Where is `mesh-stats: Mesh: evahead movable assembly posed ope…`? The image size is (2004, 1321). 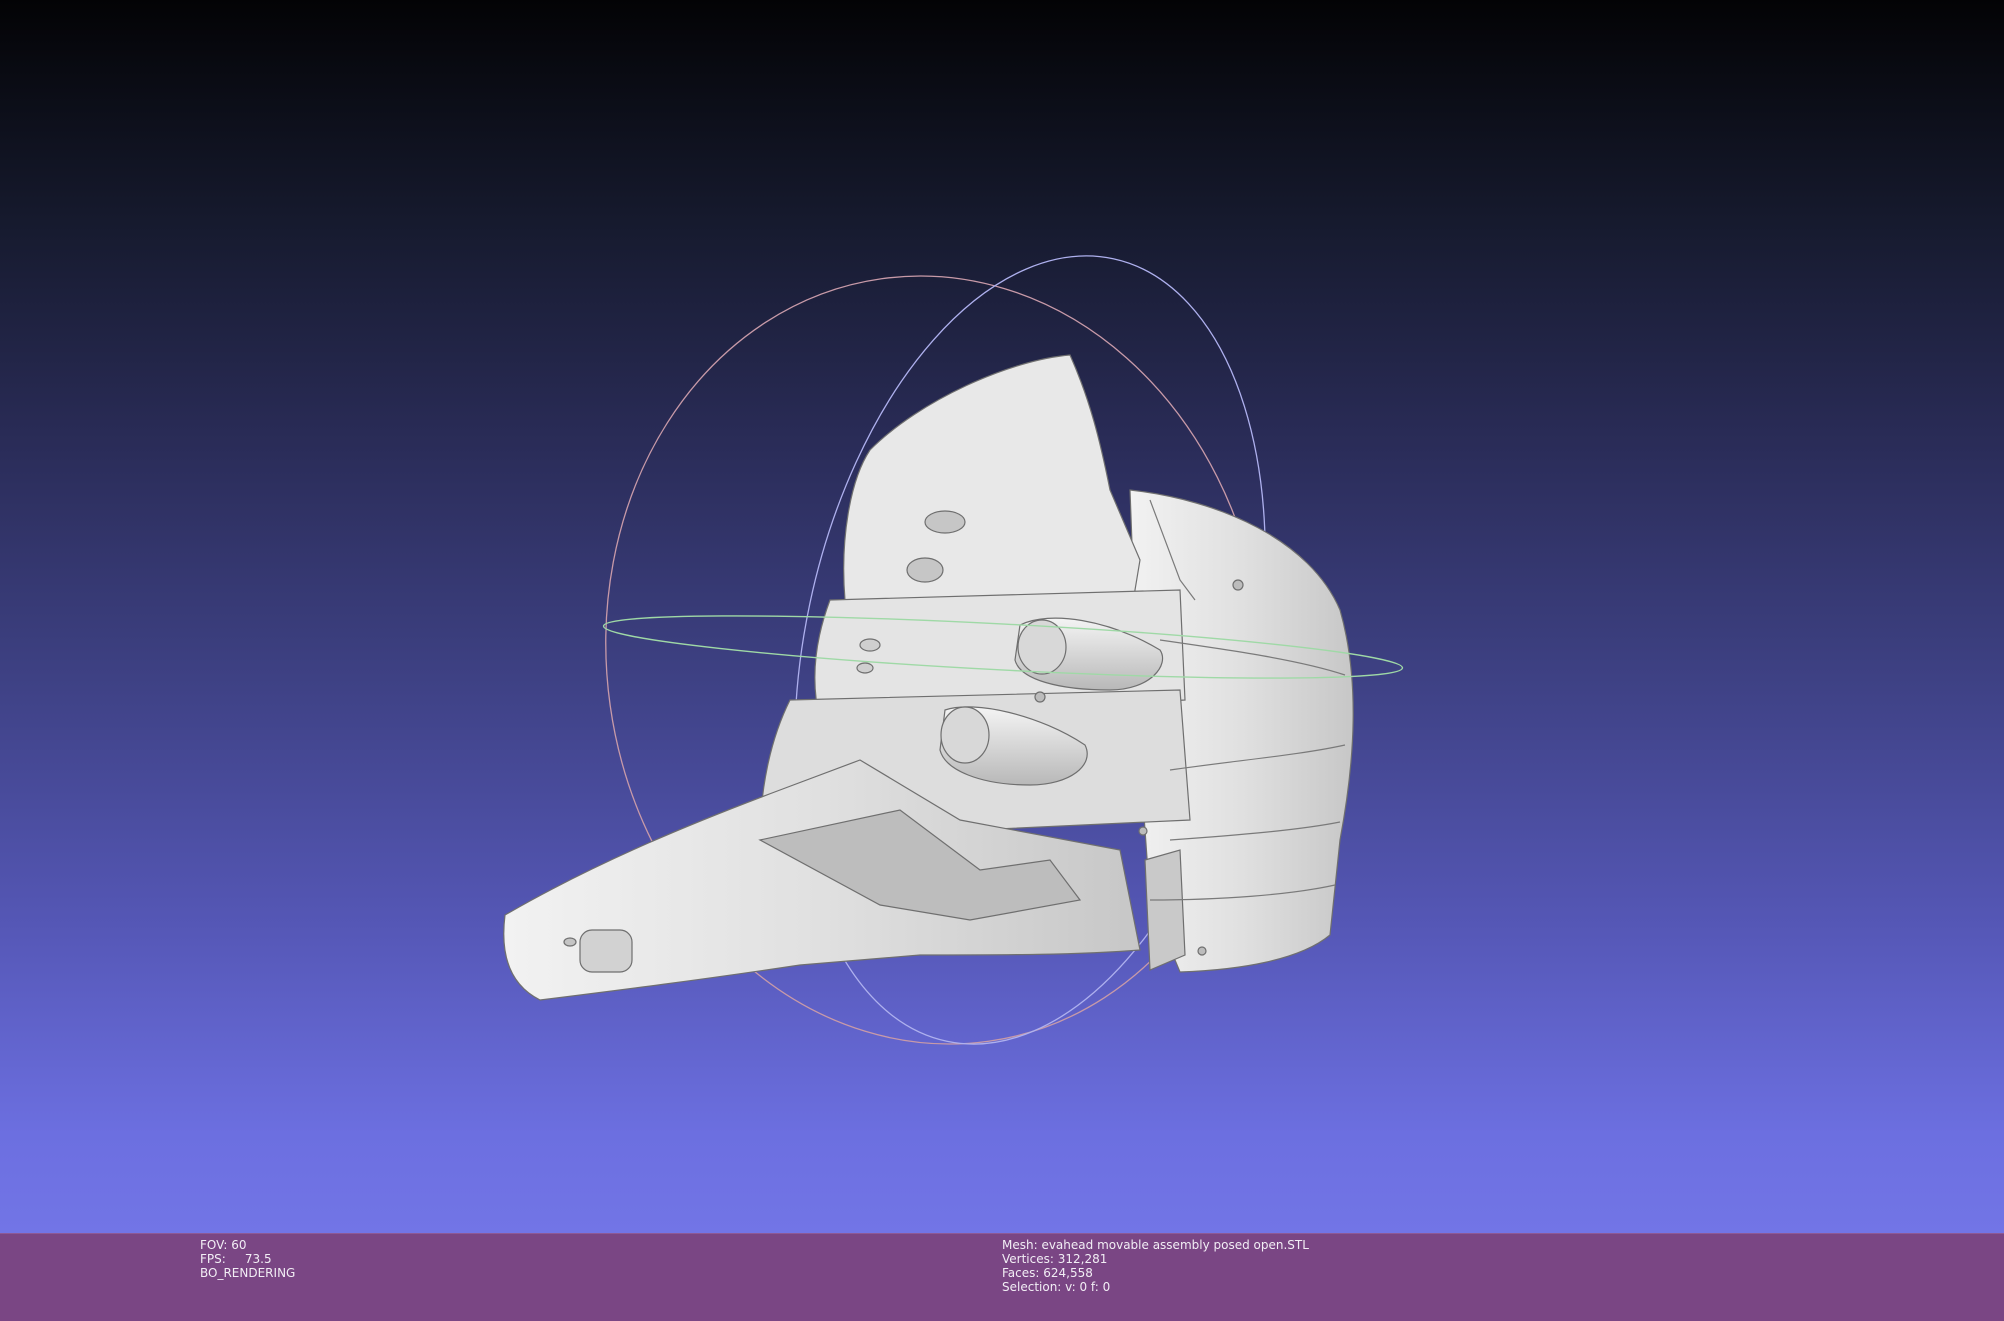
mesh-stats: Mesh: evahead movable assembly posed ope… is located at coordinates (1155, 1266).